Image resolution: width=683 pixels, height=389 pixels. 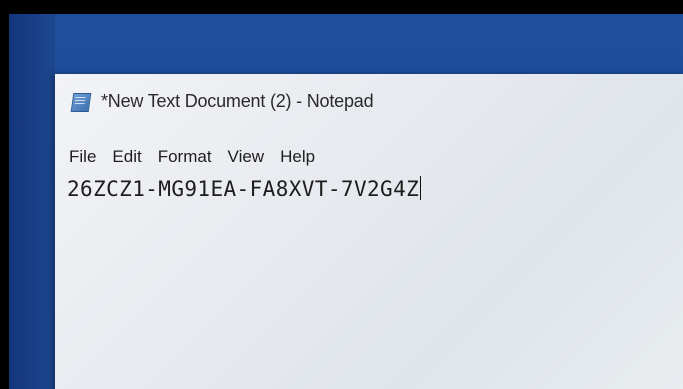 I want to click on menu-help: Help, so click(x=302, y=157).